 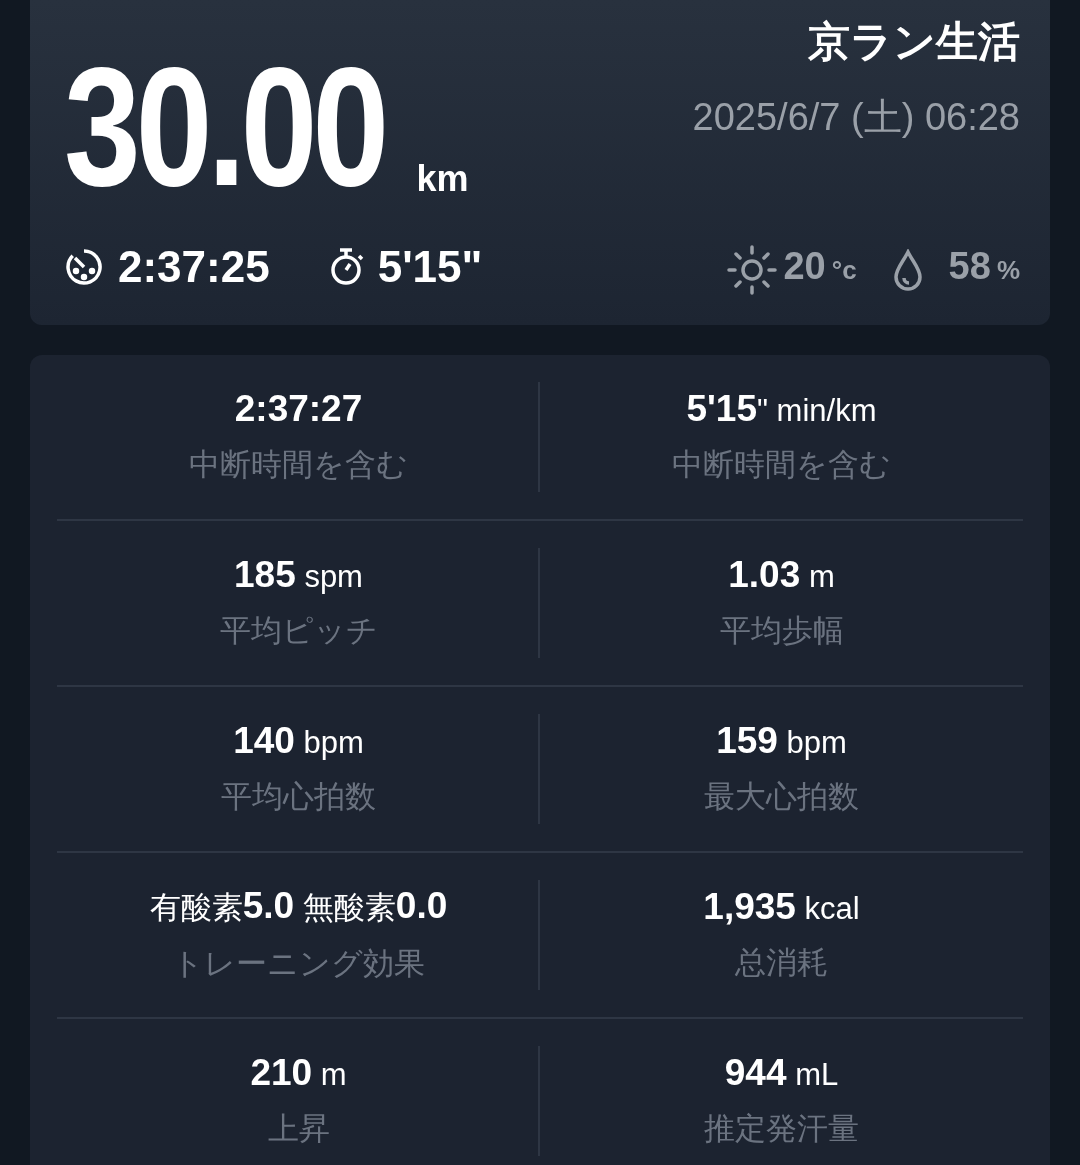 I want to click on sun-icon, so click(x=752, y=270).